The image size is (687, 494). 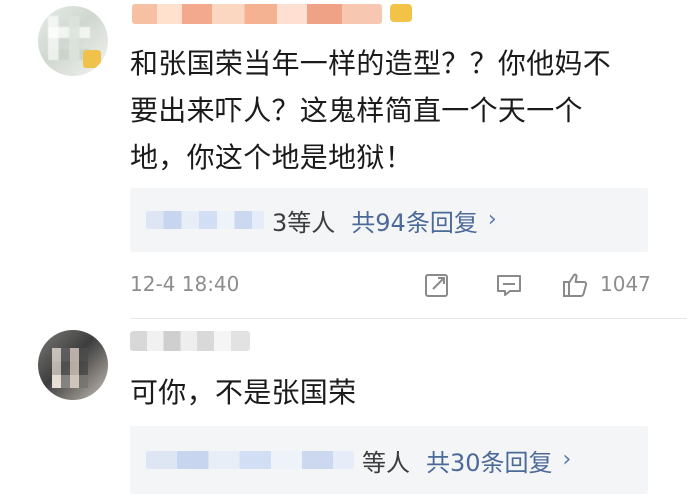 What do you see at coordinates (390, 286) in the screenshot?
I see `comment-meta-row: 12-4 18:40 1047` at bounding box center [390, 286].